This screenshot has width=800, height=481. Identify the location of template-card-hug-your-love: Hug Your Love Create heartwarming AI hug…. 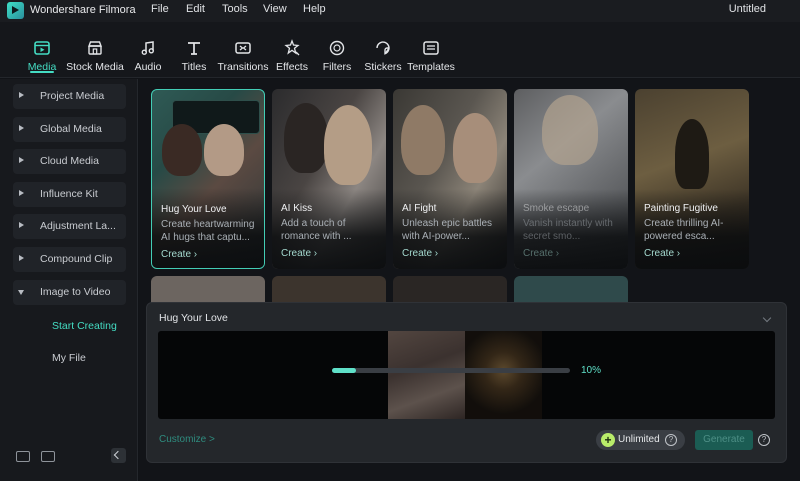
(208, 179).